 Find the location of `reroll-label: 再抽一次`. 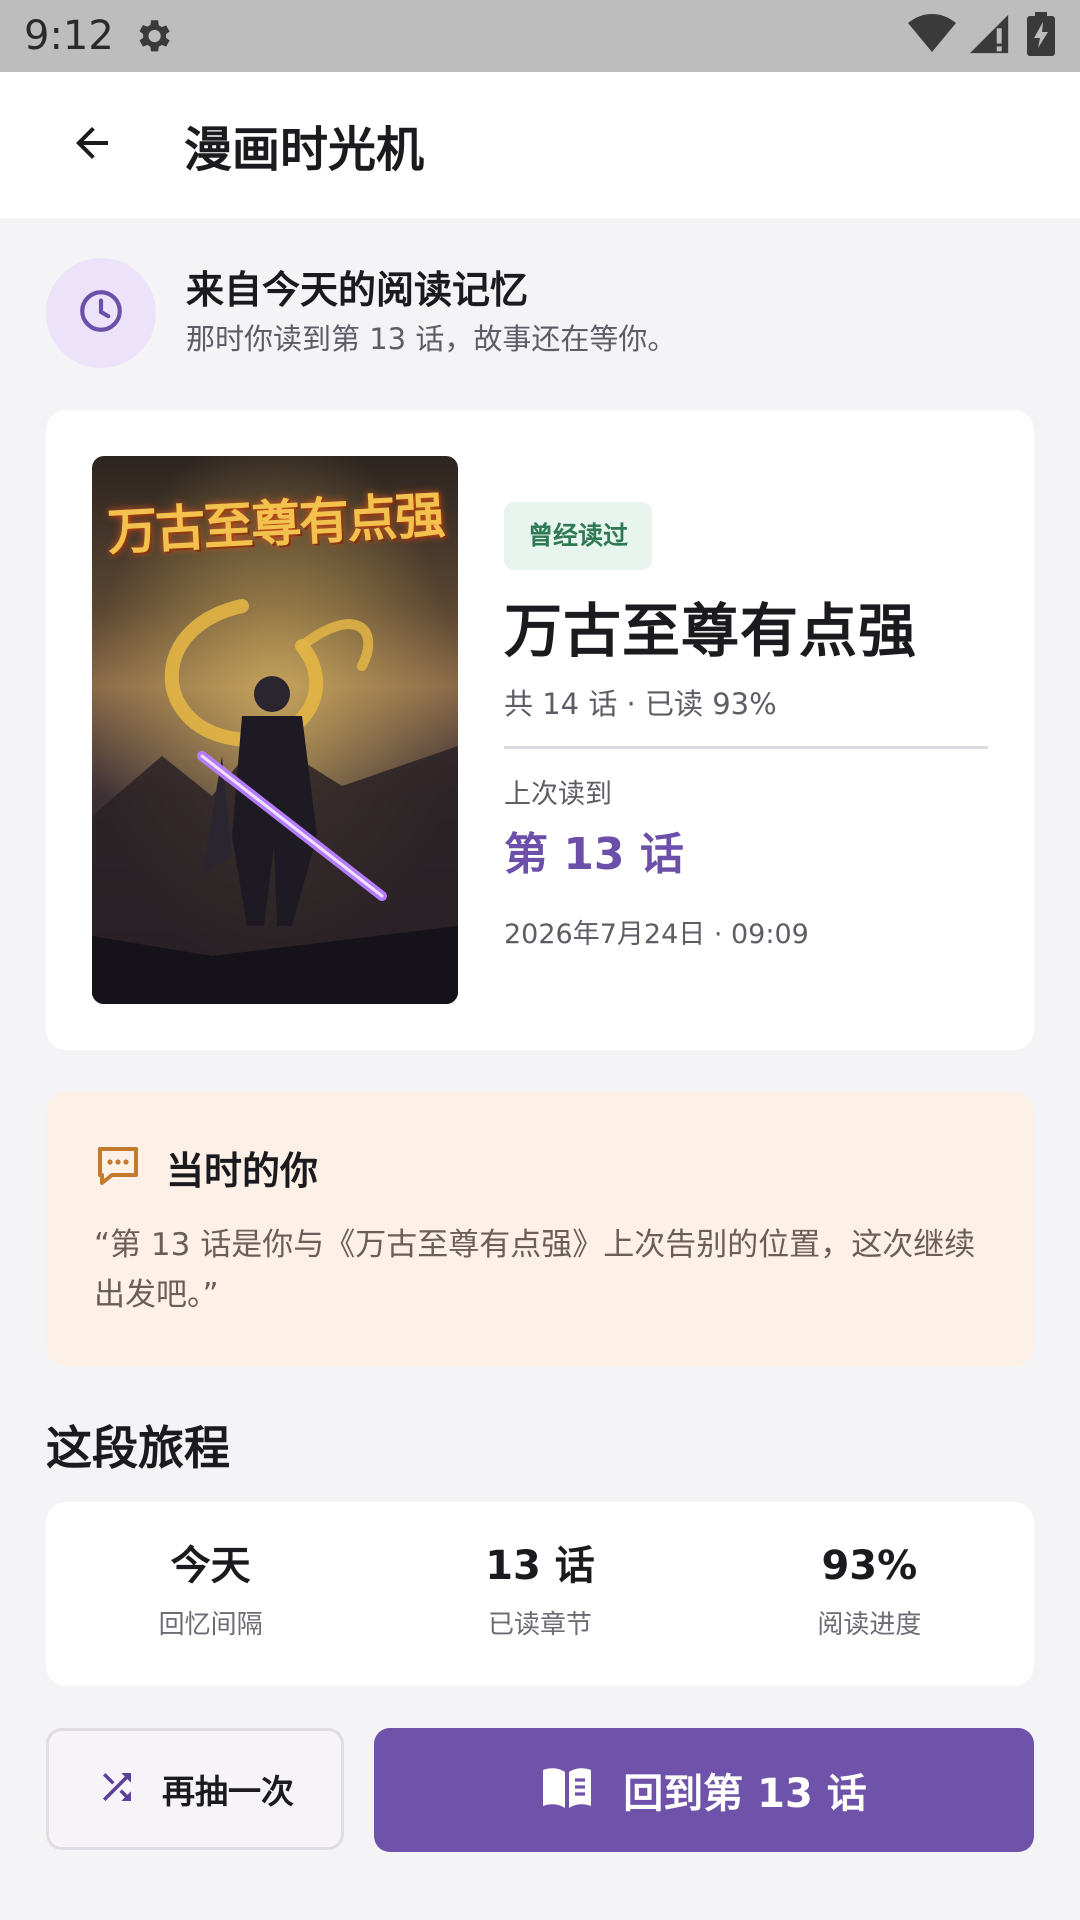

reroll-label: 再抽一次 is located at coordinates (228, 1791).